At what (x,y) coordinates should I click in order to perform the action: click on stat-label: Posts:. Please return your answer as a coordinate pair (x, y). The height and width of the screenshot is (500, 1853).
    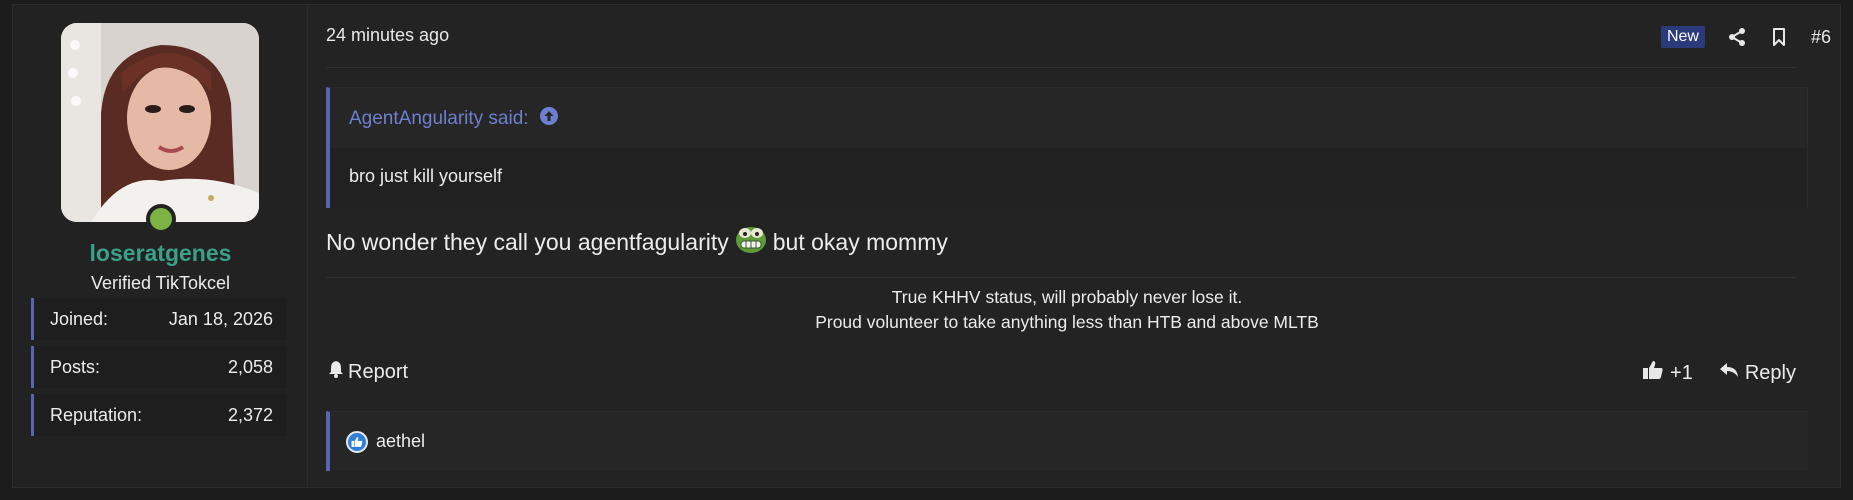
    Looking at the image, I should click on (75, 366).